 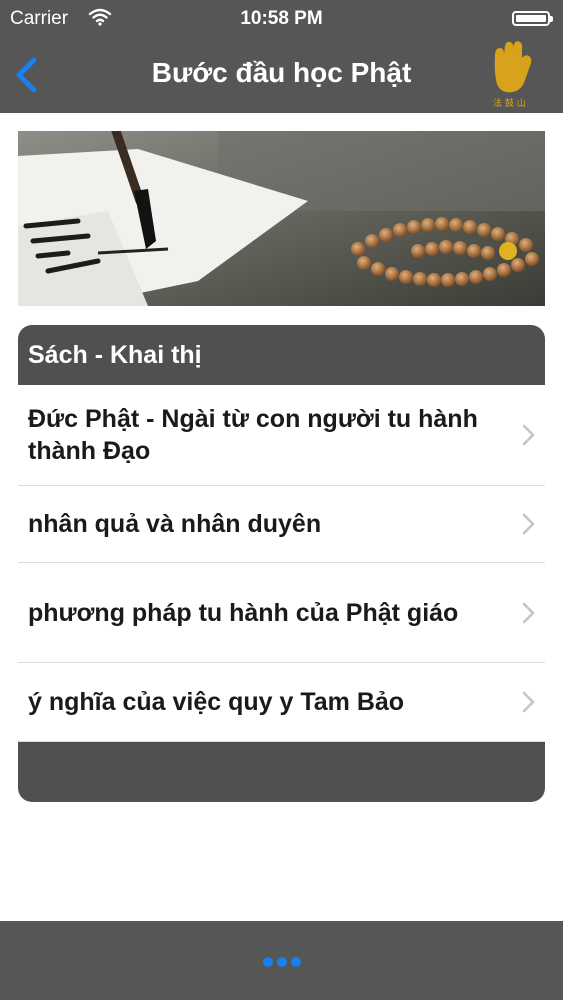 What do you see at coordinates (532, 18) in the screenshot?
I see `battery-icon` at bounding box center [532, 18].